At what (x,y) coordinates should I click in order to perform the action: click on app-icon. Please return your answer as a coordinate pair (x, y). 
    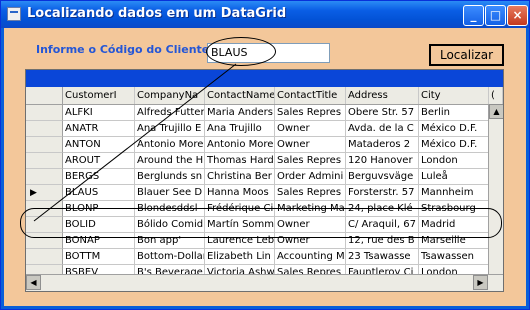
    Looking at the image, I should click on (14, 14).